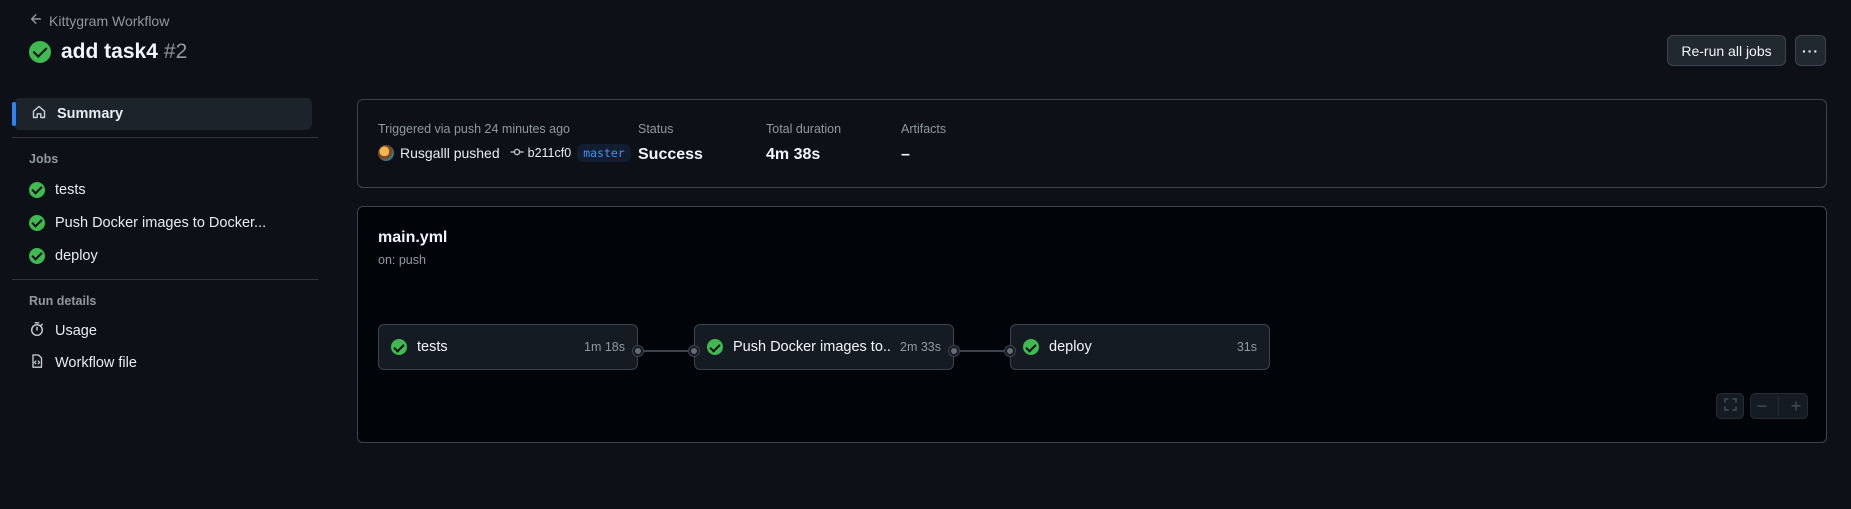  What do you see at coordinates (165, 363) in the screenshot?
I see `sidebar-item-workflow-file: Workflow file` at bounding box center [165, 363].